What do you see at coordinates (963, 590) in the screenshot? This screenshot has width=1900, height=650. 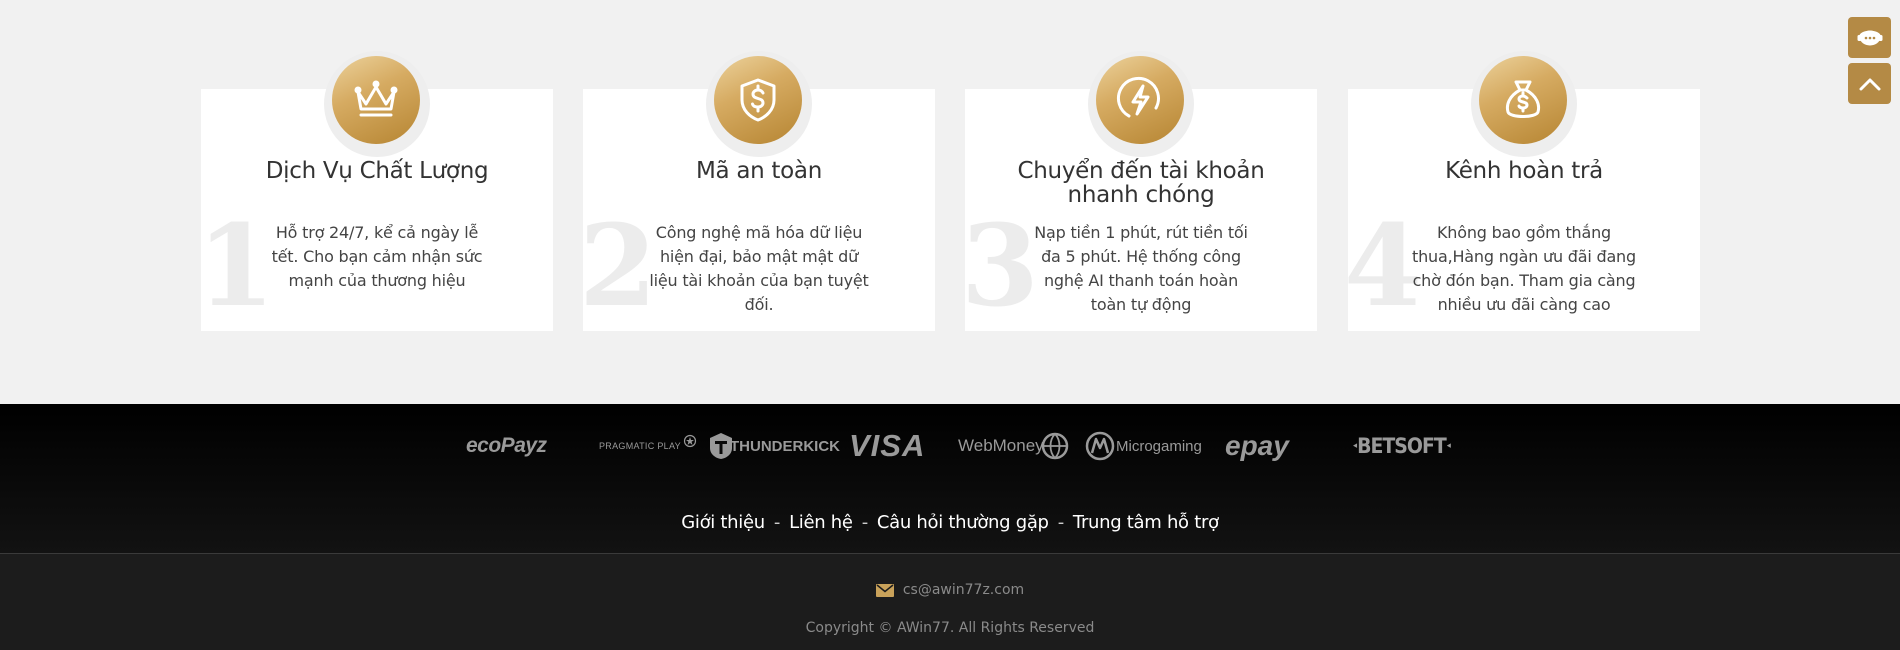 I see `email-link: cs@awin77z.com` at bounding box center [963, 590].